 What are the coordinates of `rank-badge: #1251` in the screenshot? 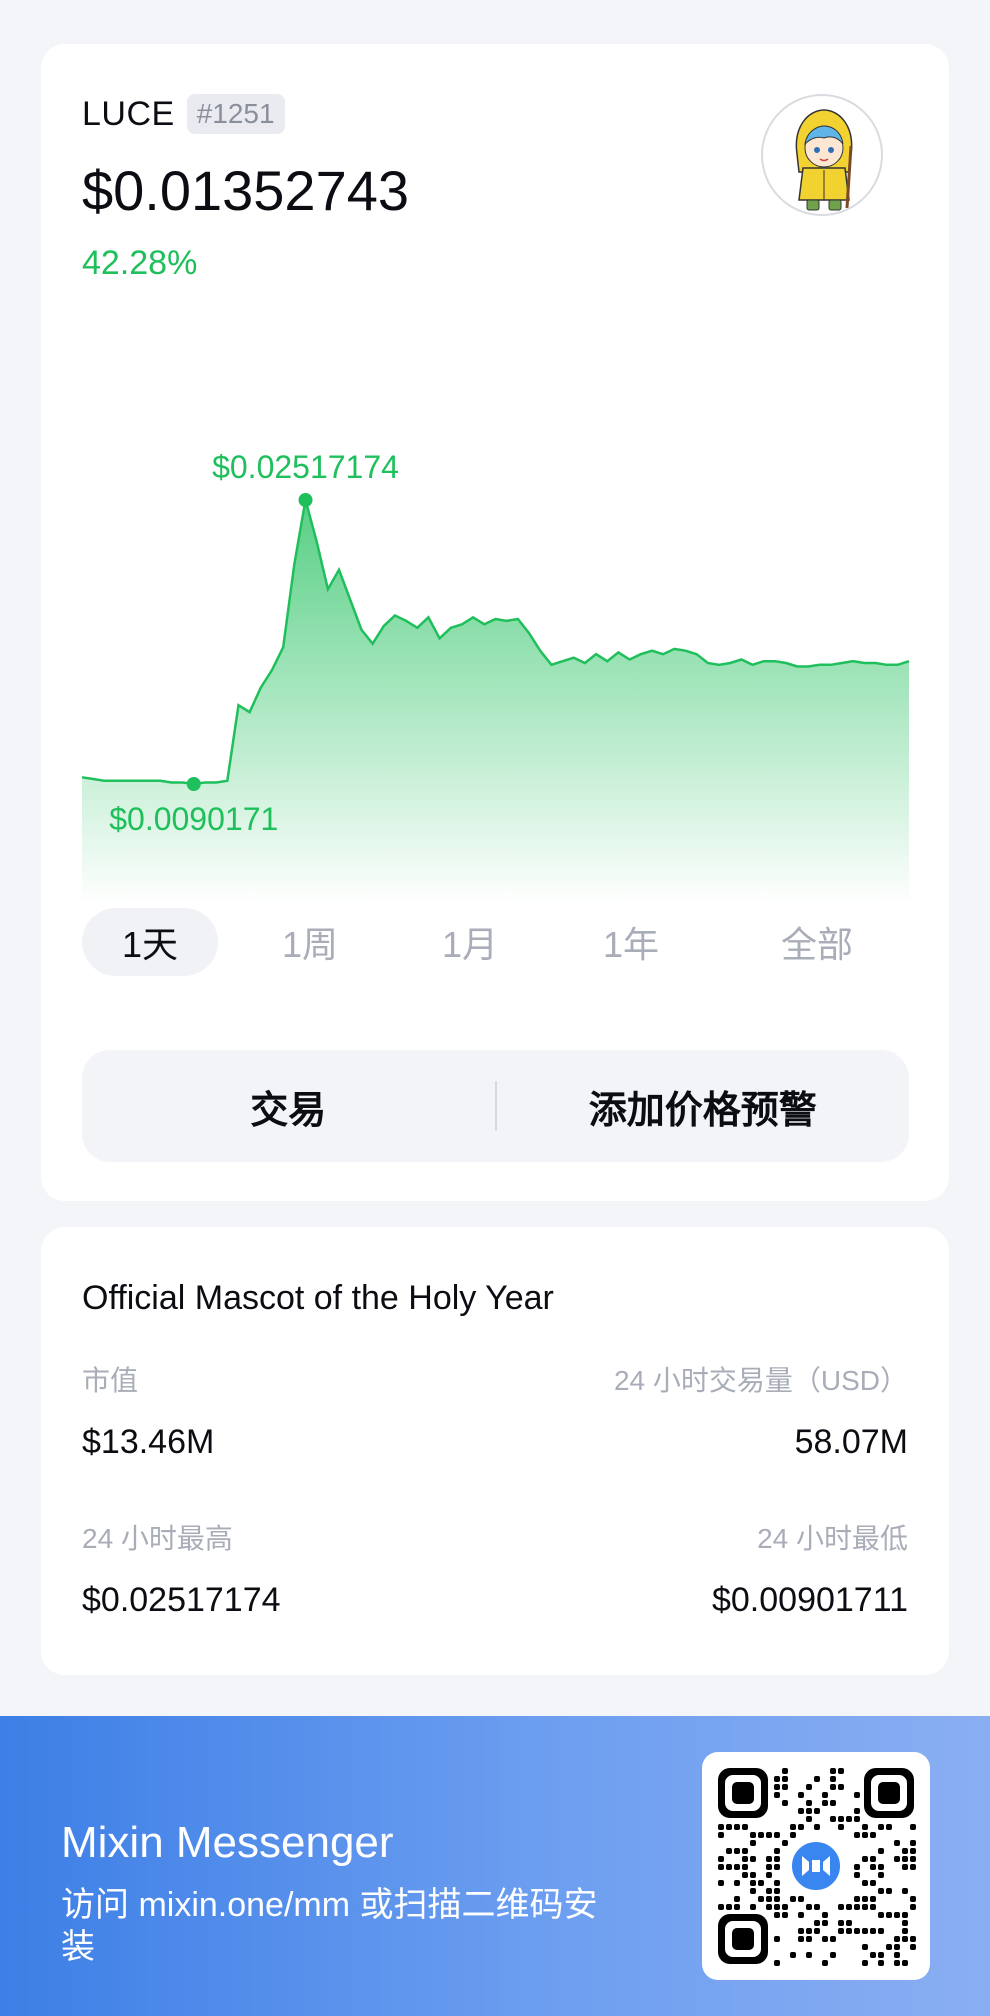 It's located at (235, 114).